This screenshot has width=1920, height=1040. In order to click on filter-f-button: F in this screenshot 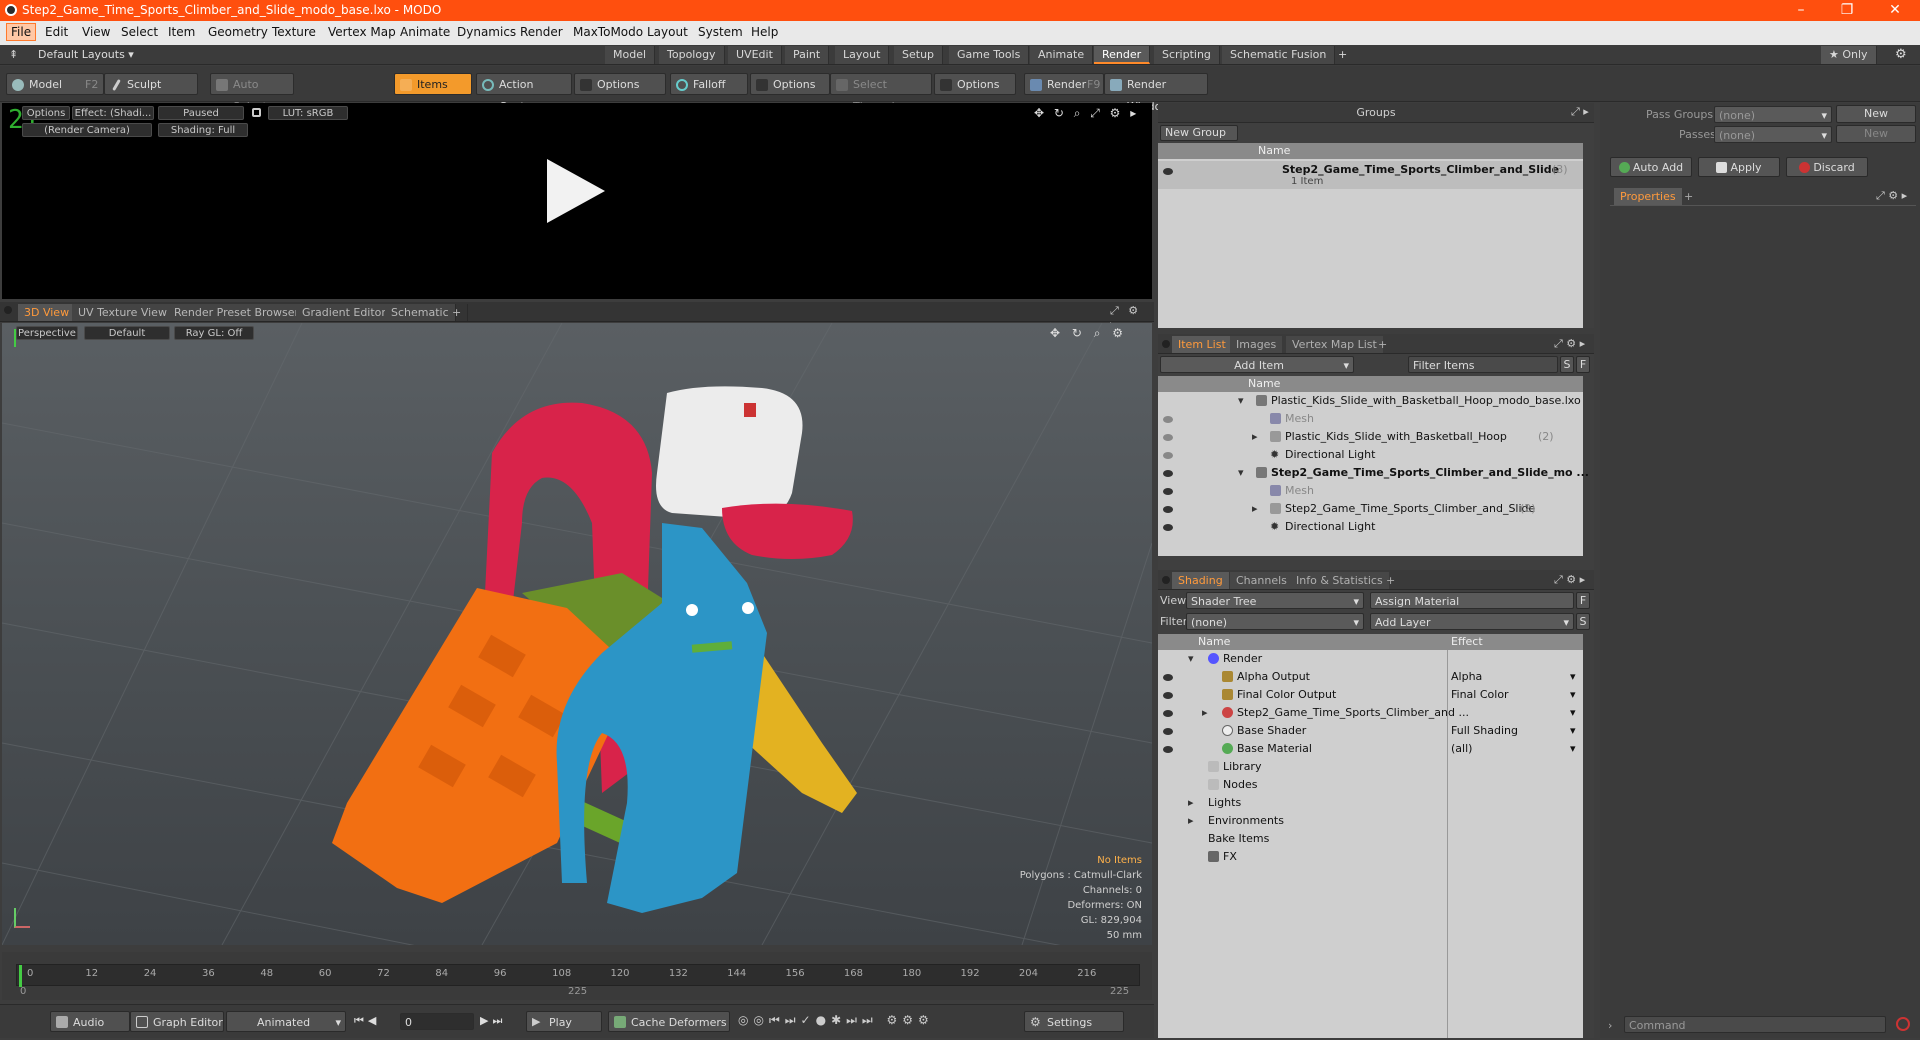, I will do `click(1583, 364)`.